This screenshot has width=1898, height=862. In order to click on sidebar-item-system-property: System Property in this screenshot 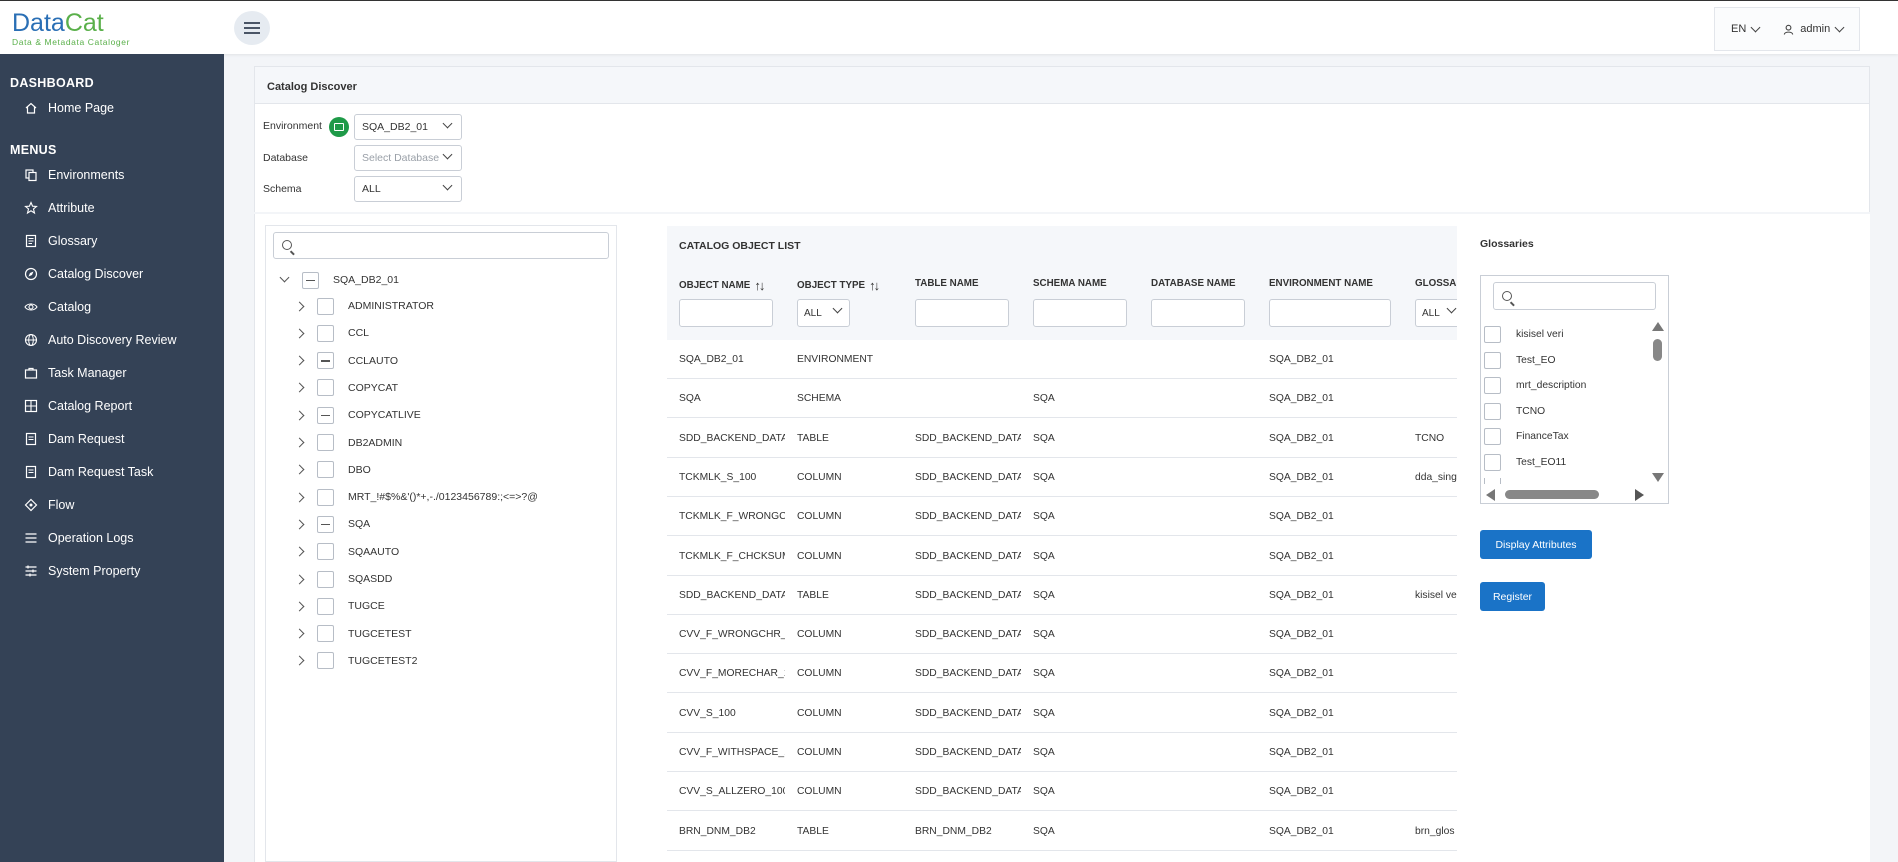, I will do `click(82, 571)`.